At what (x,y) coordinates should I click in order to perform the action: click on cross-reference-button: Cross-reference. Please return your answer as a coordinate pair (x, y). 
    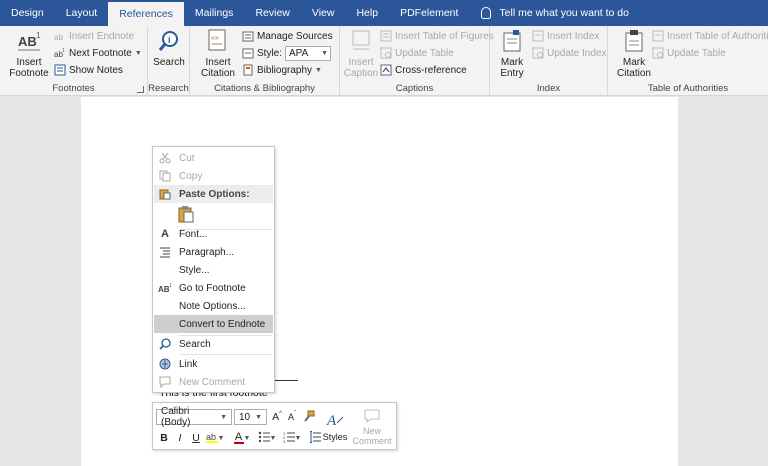
    Looking at the image, I should click on (423, 70).